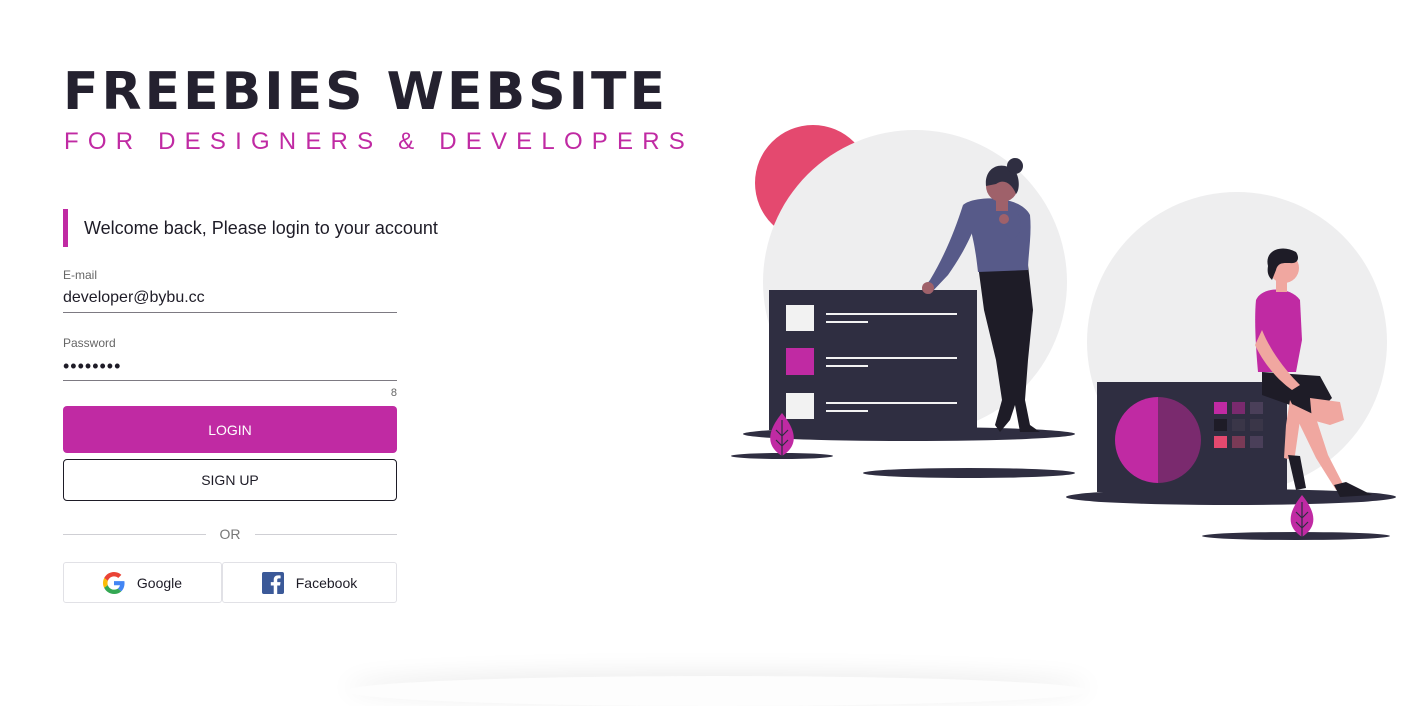 This screenshot has height=706, width=1418. What do you see at coordinates (717, 691) in the screenshot?
I see `bottom-shadow` at bounding box center [717, 691].